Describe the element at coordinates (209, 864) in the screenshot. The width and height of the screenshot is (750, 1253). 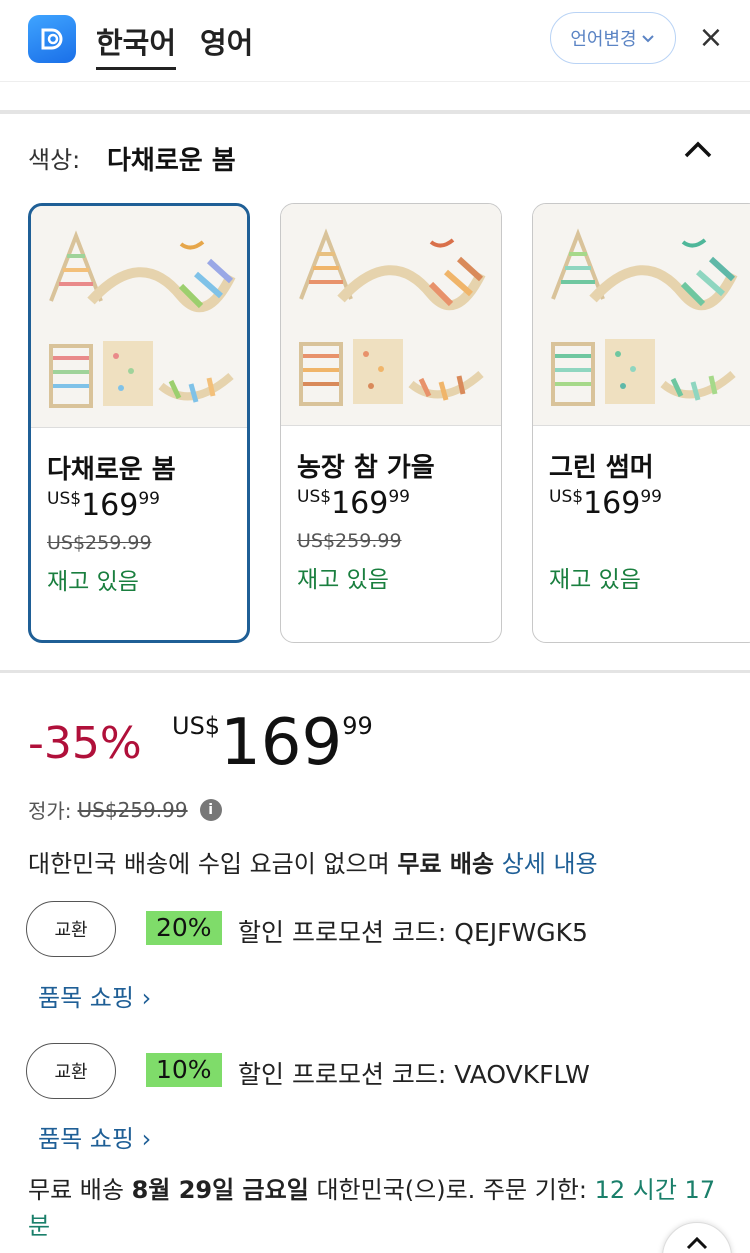
I see `shipping-text: 대한민국 배송에 수입 요금이 없으며` at that location.